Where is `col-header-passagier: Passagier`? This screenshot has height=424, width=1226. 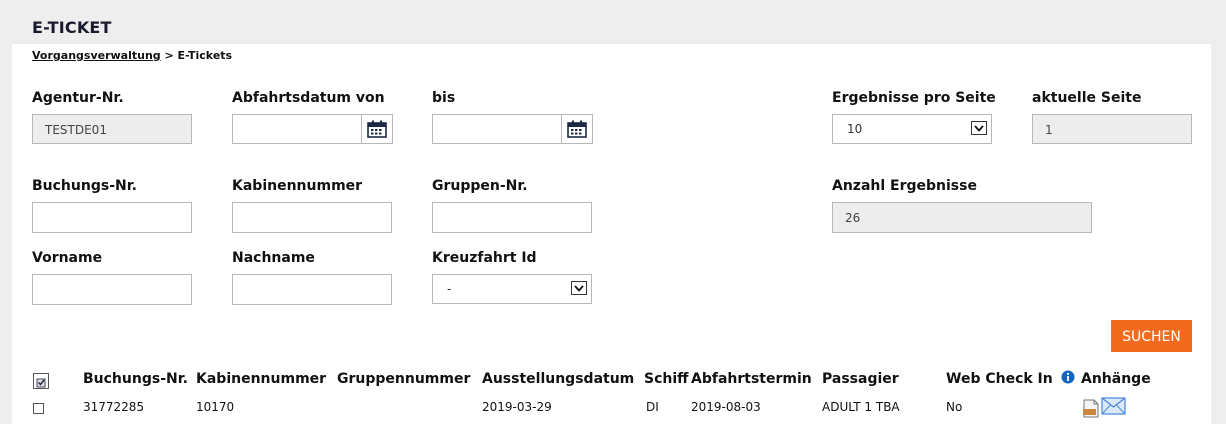
col-header-passagier: Passagier is located at coordinates (860, 379).